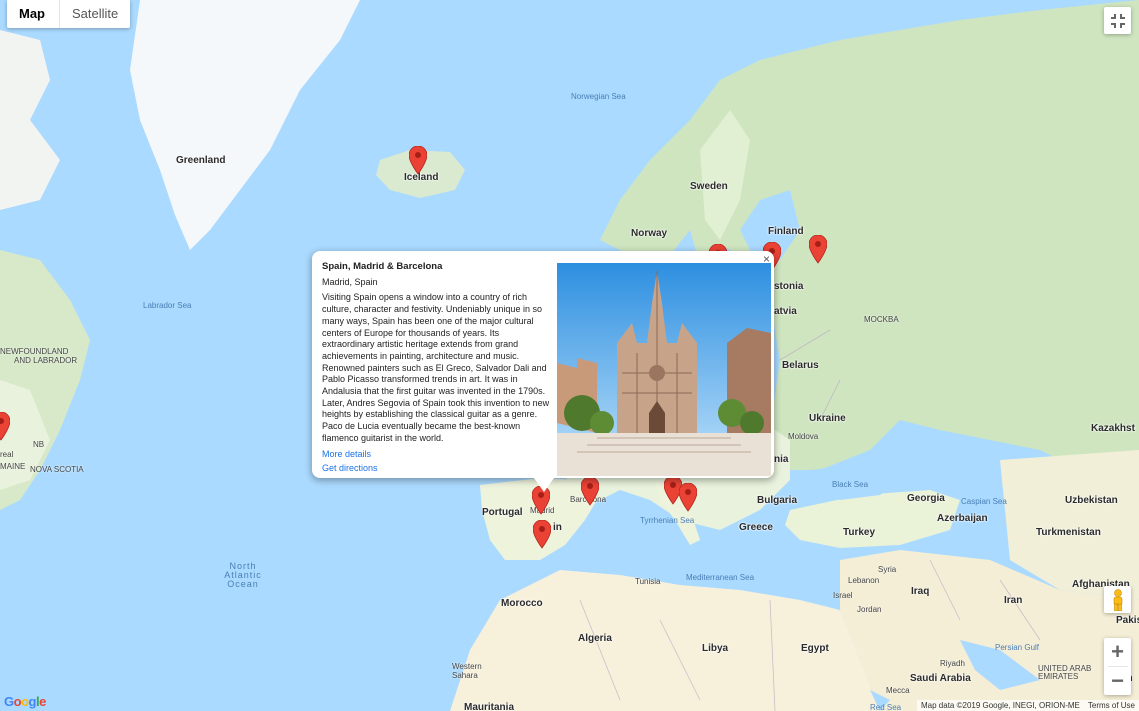 This screenshot has width=1139, height=711. What do you see at coordinates (9, 701) in the screenshot?
I see `logo-g: G` at bounding box center [9, 701].